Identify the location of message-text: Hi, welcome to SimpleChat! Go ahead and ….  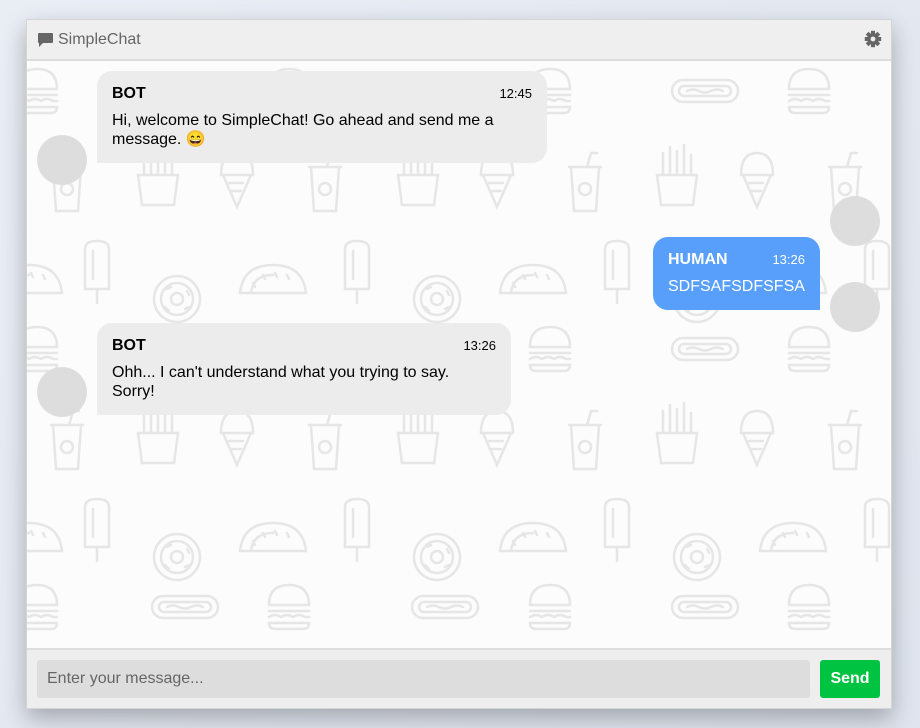
(303, 130).